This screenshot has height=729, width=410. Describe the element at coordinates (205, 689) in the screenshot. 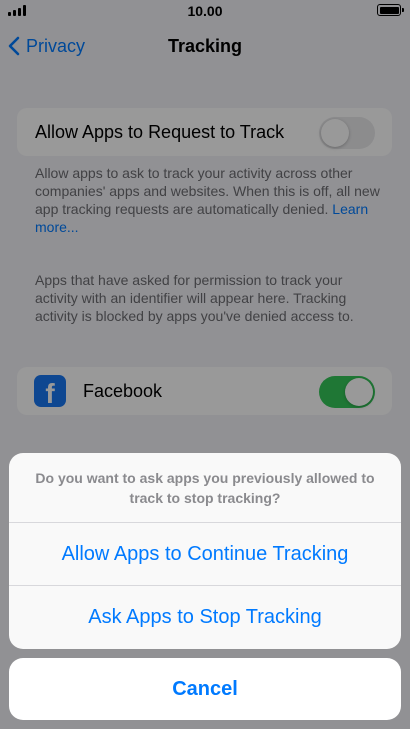

I see `cancel-button: Cancel` at that location.